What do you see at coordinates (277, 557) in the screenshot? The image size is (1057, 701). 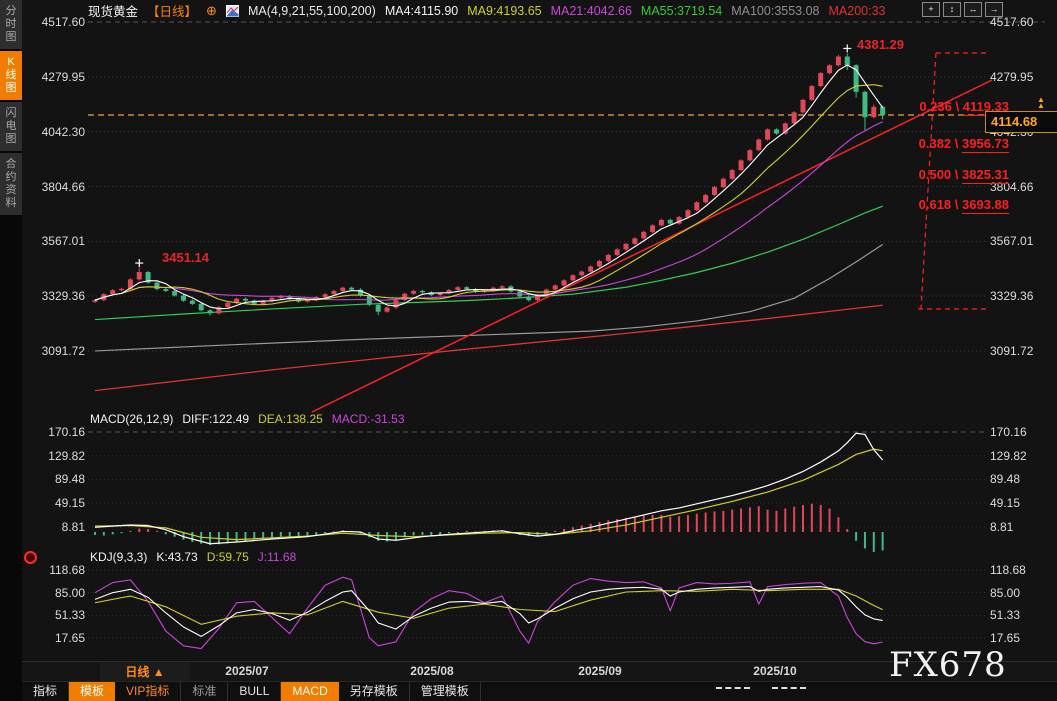 I see `indicator-readout: J:11.68` at bounding box center [277, 557].